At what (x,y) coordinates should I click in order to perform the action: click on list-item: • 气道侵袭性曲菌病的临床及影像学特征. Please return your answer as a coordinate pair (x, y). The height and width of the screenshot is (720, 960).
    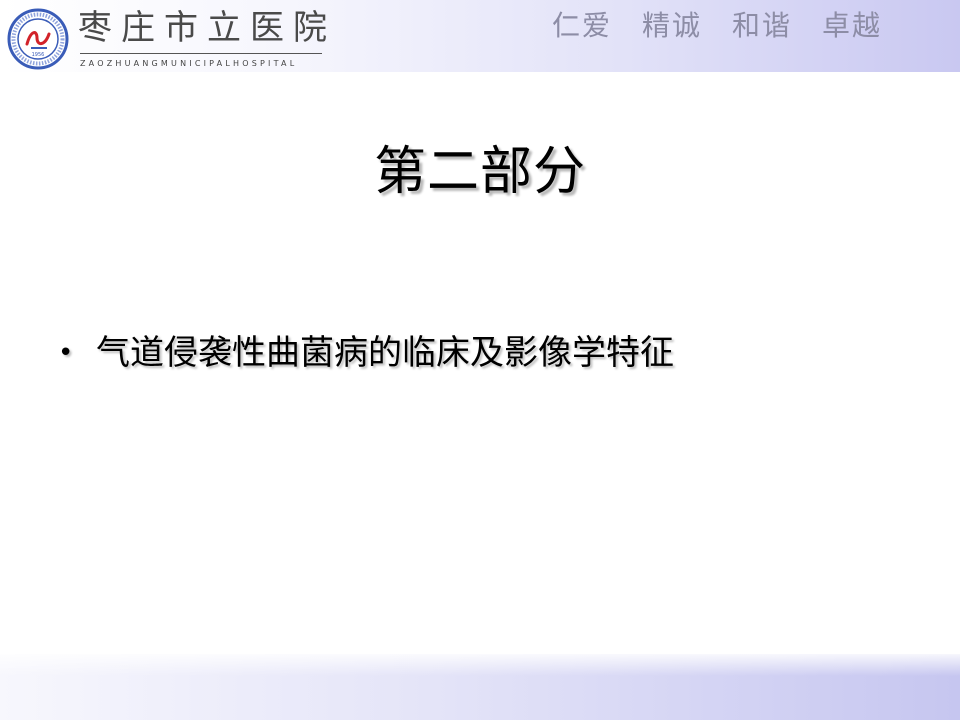
    Looking at the image, I should click on (488, 353).